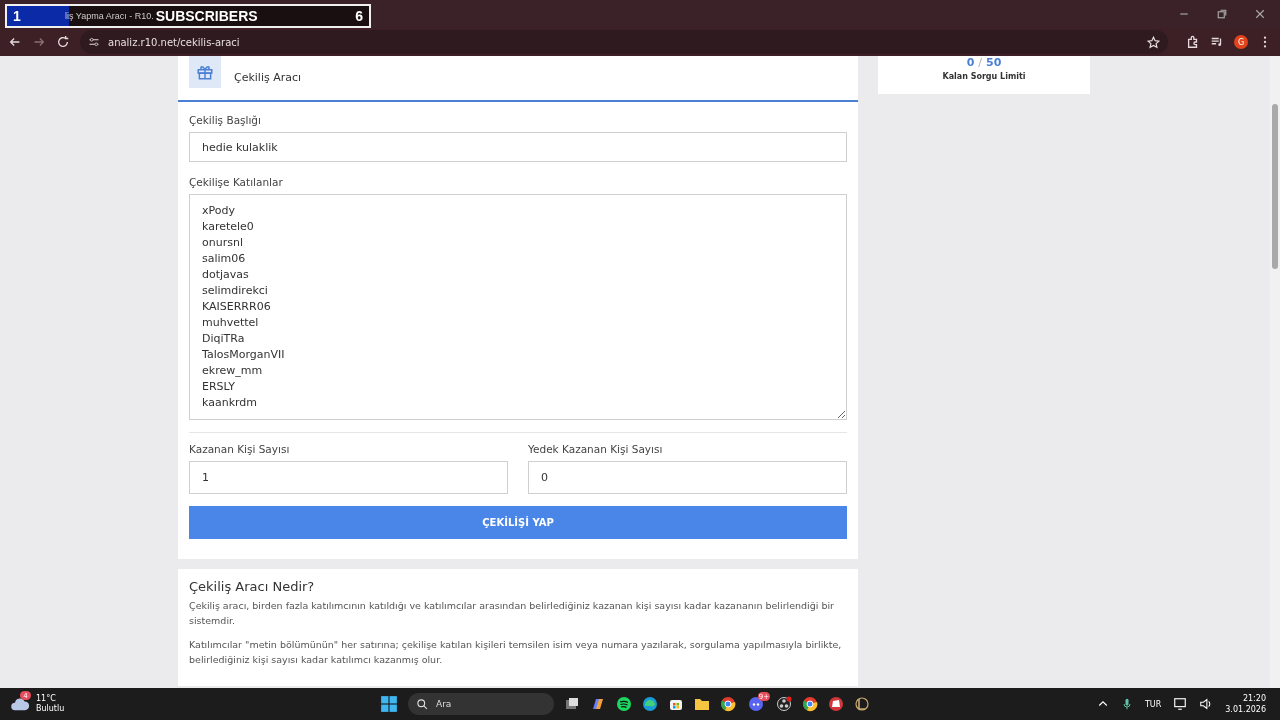  What do you see at coordinates (1245, 698) in the screenshot?
I see `clock-time: 21:20` at bounding box center [1245, 698].